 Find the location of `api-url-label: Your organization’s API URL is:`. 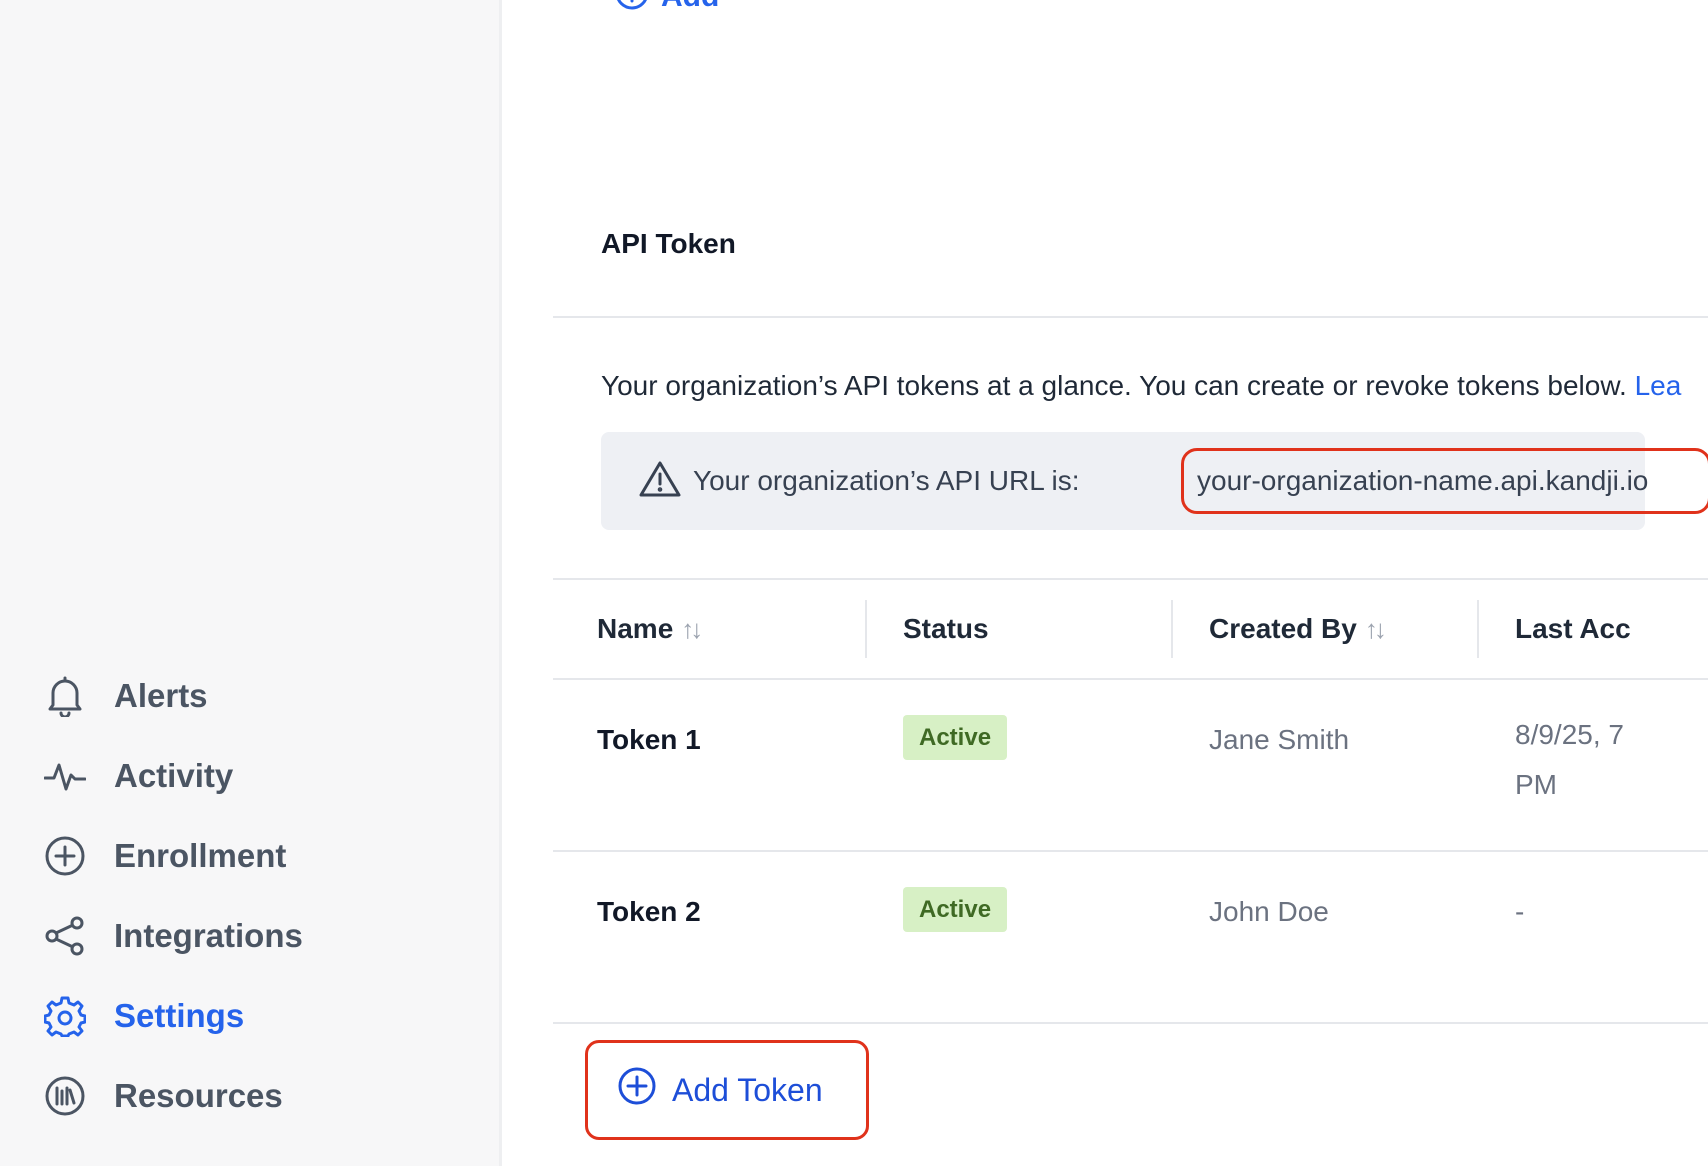

api-url-label: Your organization’s API URL is: is located at coordinates (886, 480).